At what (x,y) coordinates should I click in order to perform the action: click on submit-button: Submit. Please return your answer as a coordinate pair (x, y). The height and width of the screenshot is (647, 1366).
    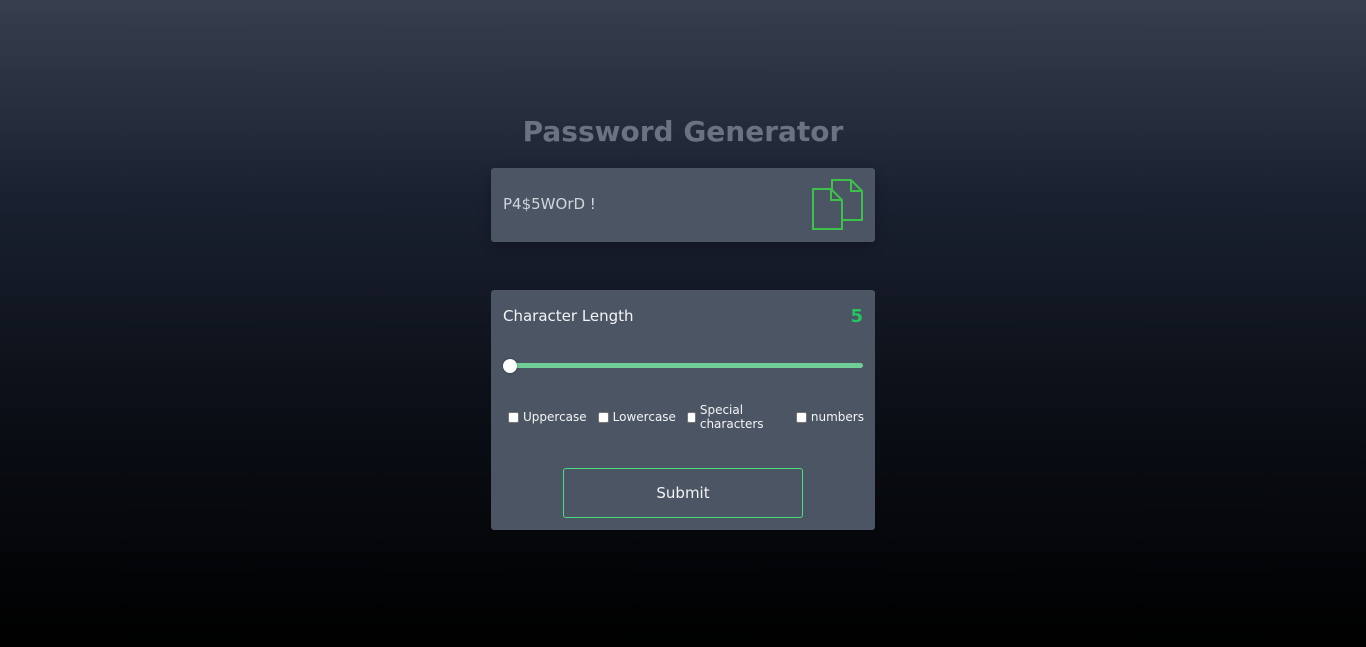
    Looking at the image, I should click on (683, 493).